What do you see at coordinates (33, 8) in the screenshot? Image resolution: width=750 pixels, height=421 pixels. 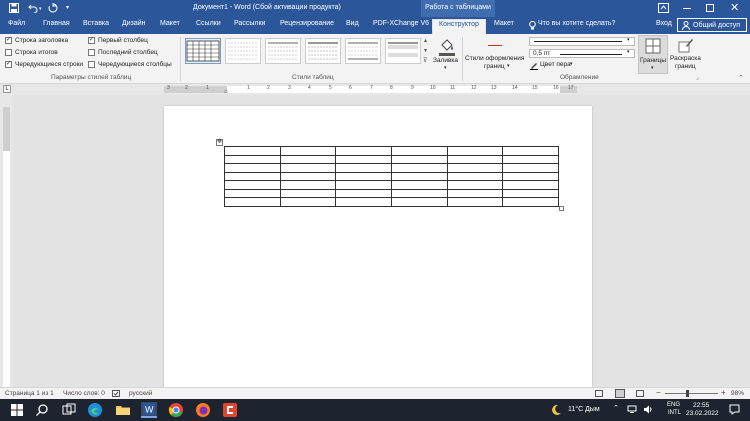 I see `undo-icon` at bounding box center [33, 8].